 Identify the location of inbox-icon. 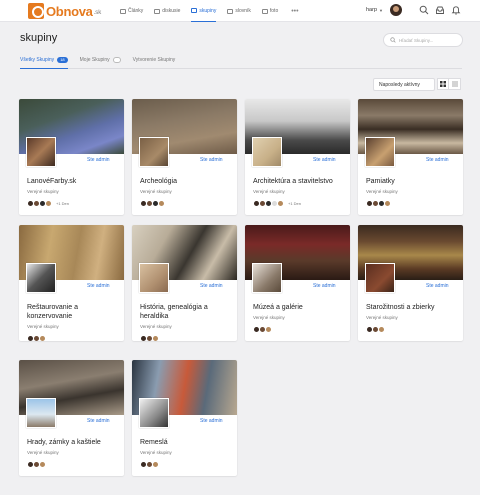
(440, 10).